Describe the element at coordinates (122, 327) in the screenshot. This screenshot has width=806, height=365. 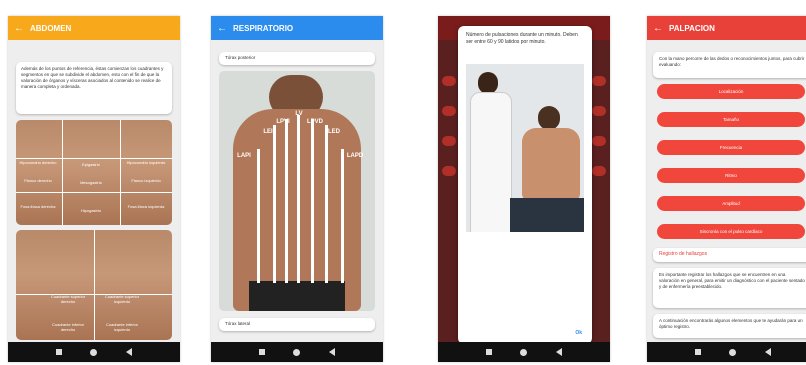
I see `region-label: Cuadrante inferior izquierdo` at that location.